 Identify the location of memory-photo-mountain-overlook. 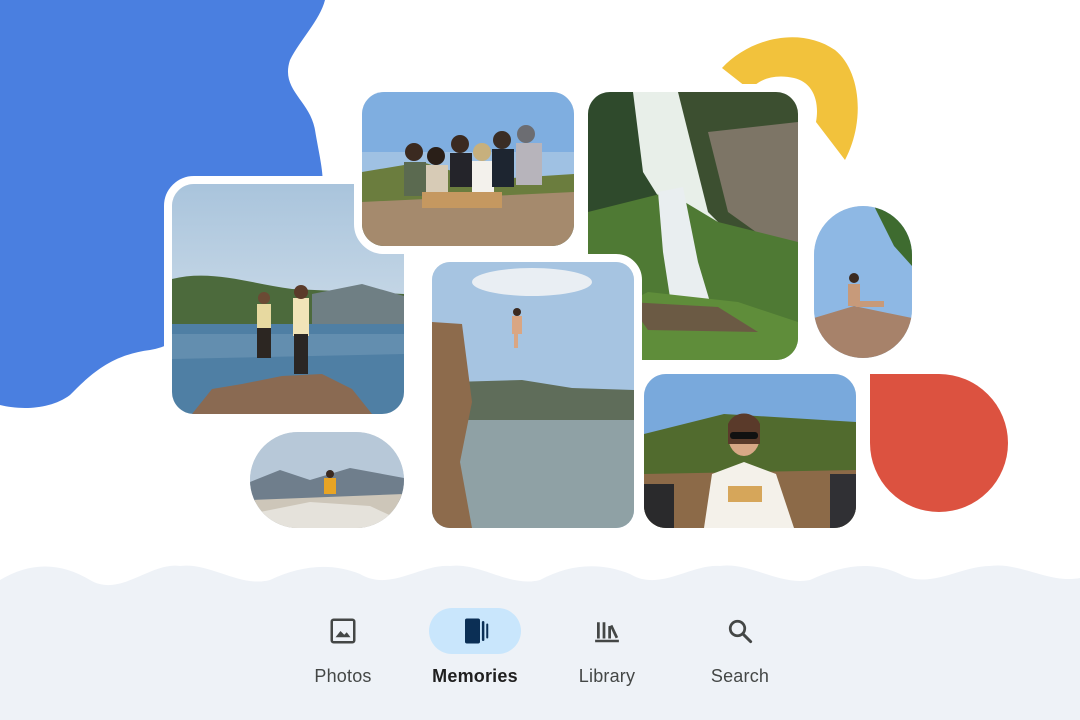
(327, 480).